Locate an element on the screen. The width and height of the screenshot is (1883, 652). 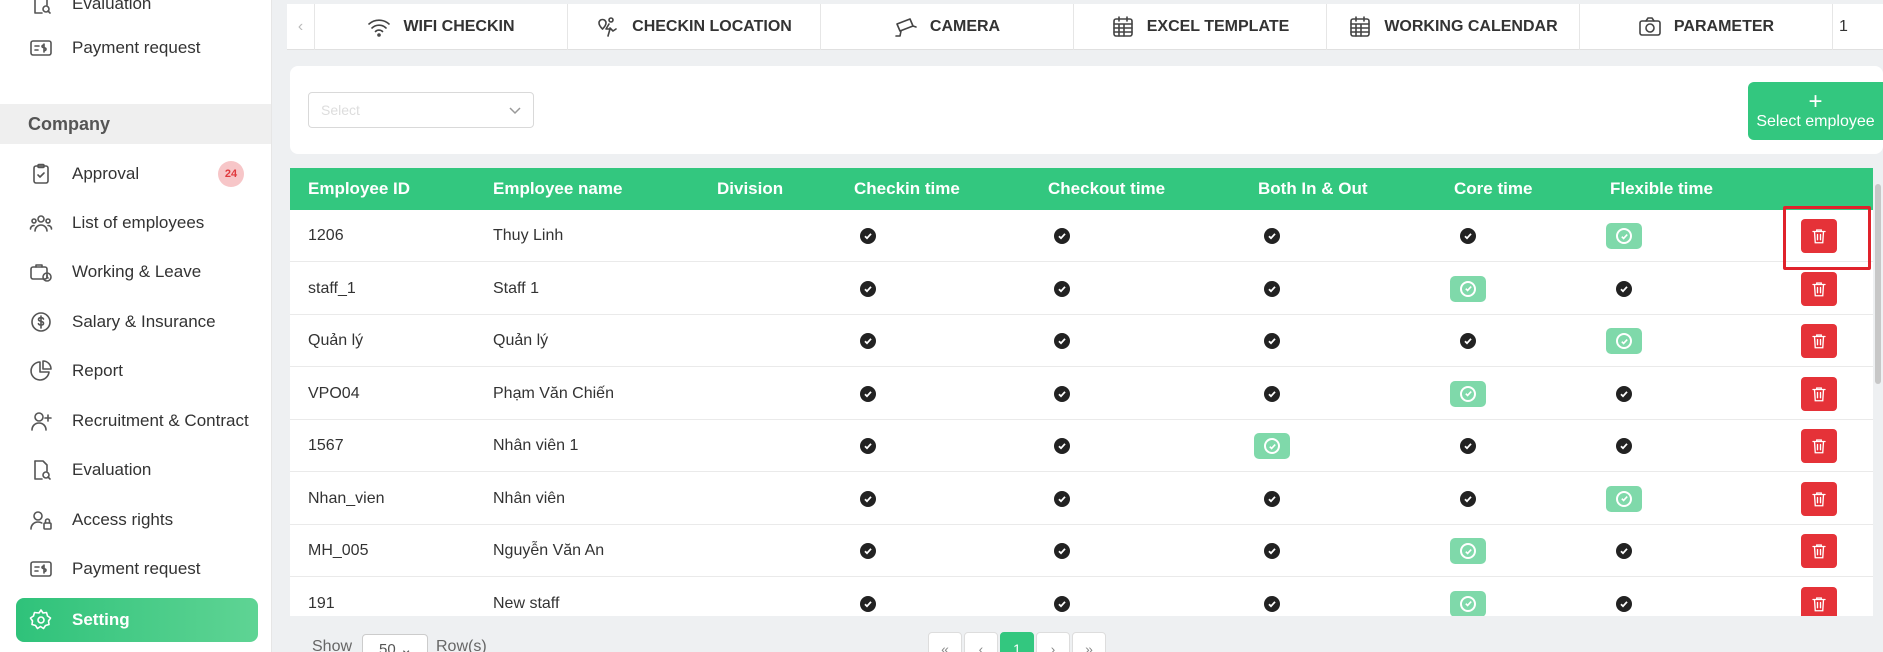
sidebar-item-access-rights: Access rights is located at coordinates (137, 520).